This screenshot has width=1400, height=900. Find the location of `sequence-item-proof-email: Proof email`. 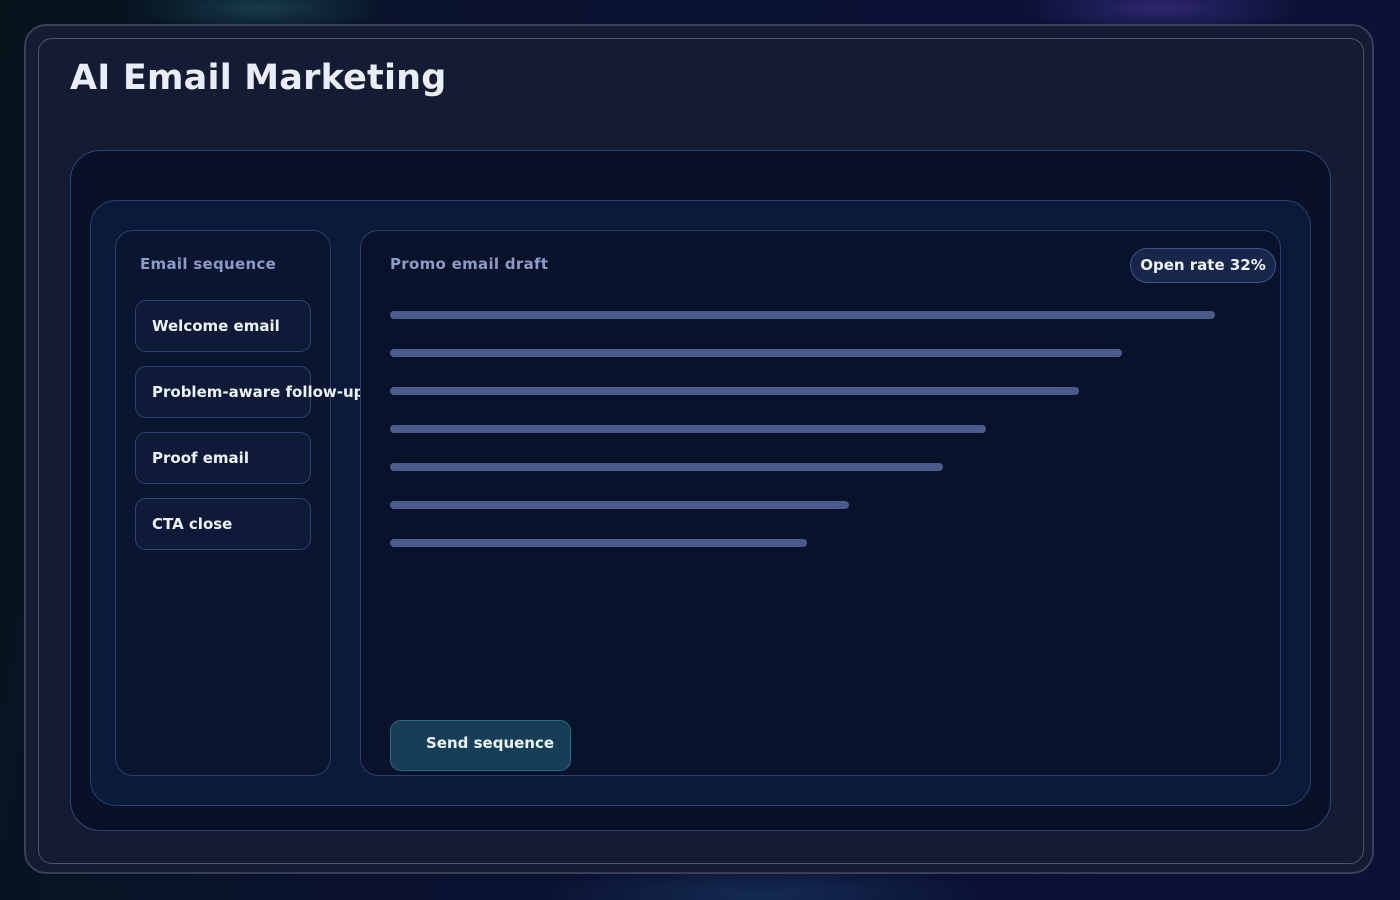

sequence-item-proof-email: Proof email is located at coordinates (223, 458).